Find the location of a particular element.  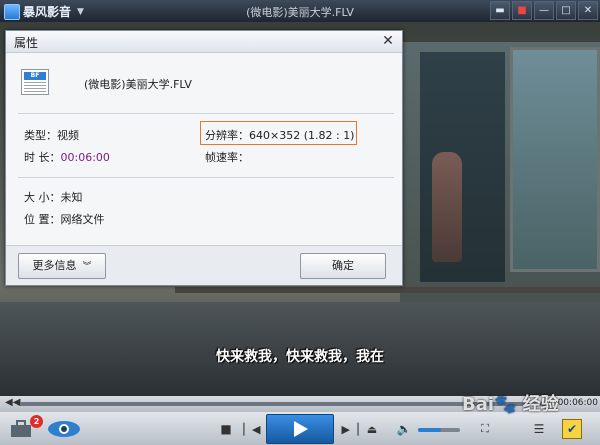

play-icon is located at coordinates (301, 429).